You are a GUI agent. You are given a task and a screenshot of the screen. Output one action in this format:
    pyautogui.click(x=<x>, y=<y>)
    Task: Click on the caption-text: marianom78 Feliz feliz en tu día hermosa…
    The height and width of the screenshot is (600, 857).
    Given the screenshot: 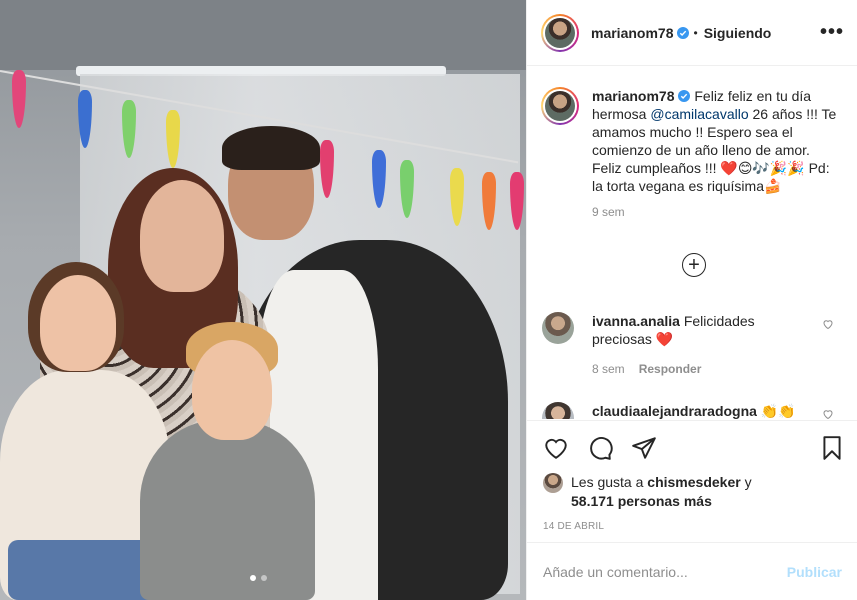 What is the action you would take?
    pyautogui.click(x=717, y=141)
    